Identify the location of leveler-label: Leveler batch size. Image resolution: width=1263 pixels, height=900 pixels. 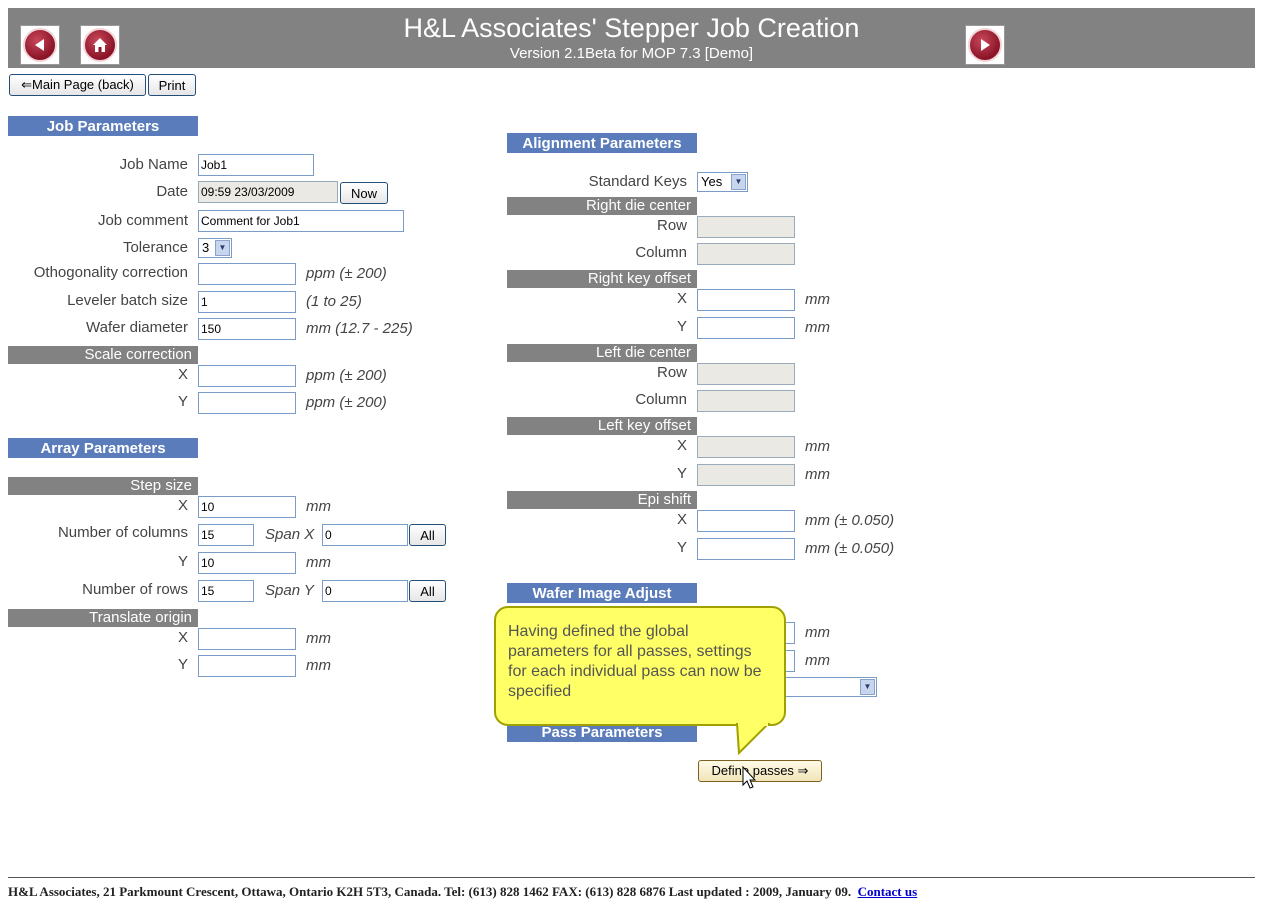
(127, 300).